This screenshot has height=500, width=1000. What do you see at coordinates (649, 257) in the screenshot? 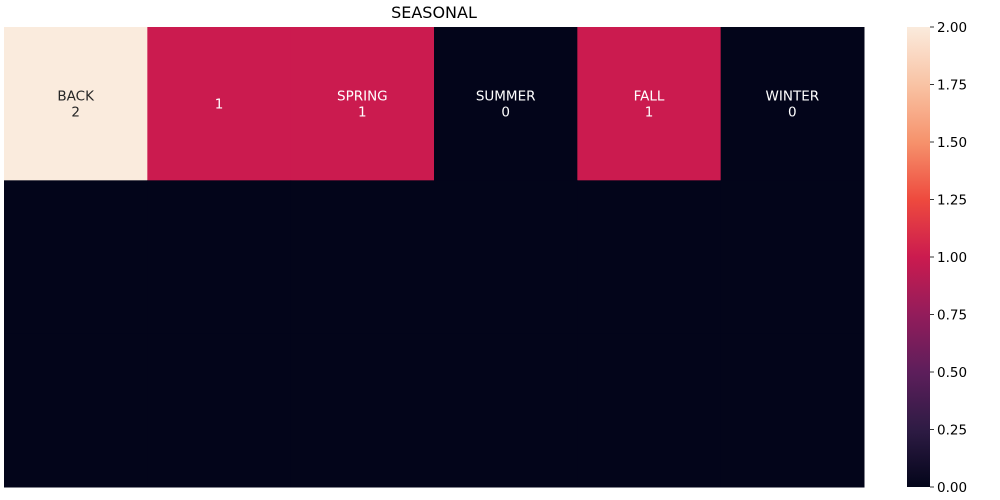
I see `heatmap-cell-r1-c4` at bounding box center [649, 257].